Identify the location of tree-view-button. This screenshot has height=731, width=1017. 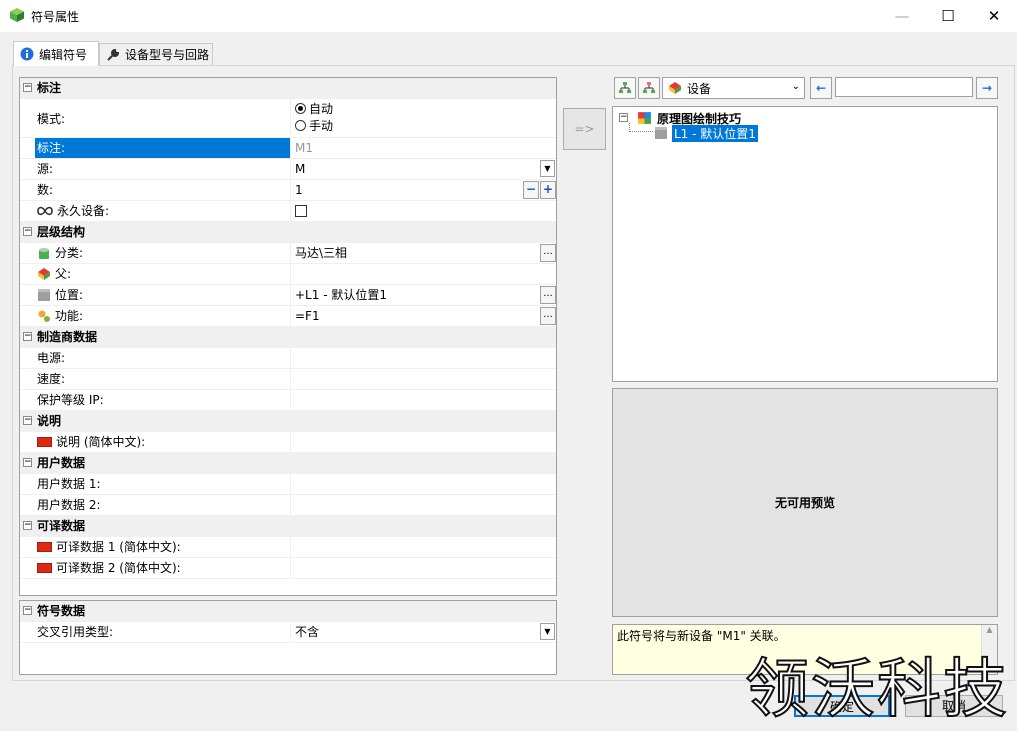
(625, 88).